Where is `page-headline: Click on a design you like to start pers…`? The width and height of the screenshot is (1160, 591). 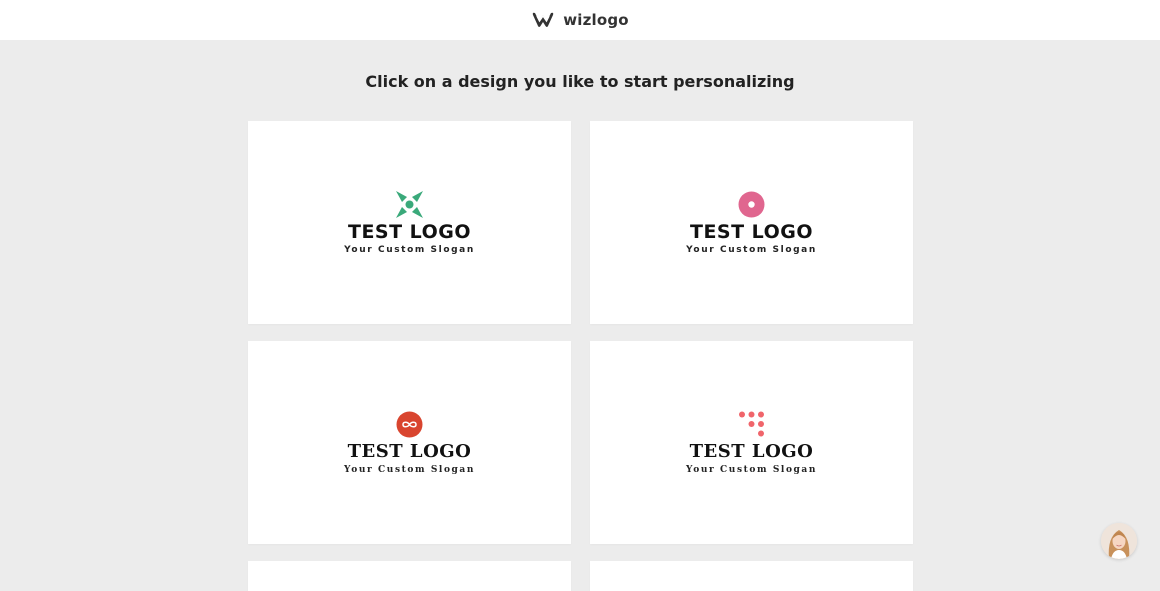
page-headline: Click on a design you like to start pers… is located at coordinates (580, 81).